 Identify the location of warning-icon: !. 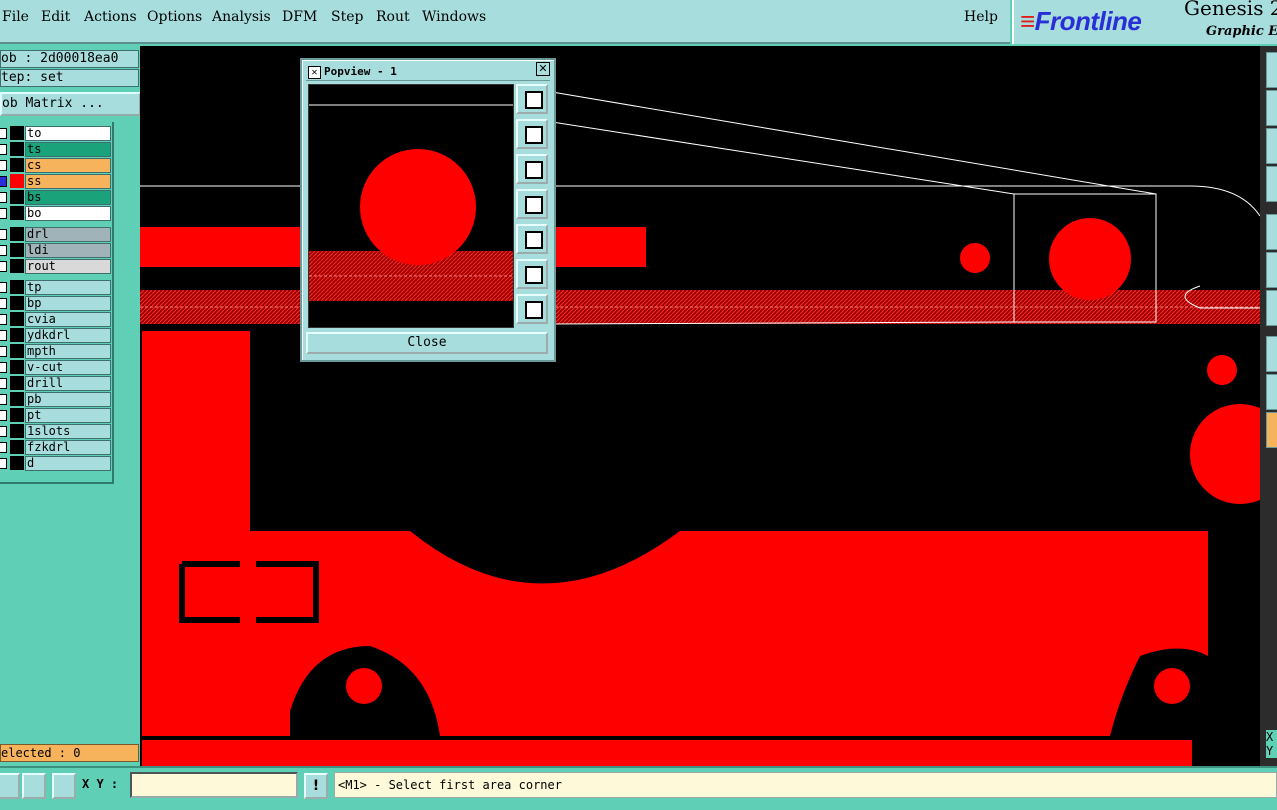
(316, 786).